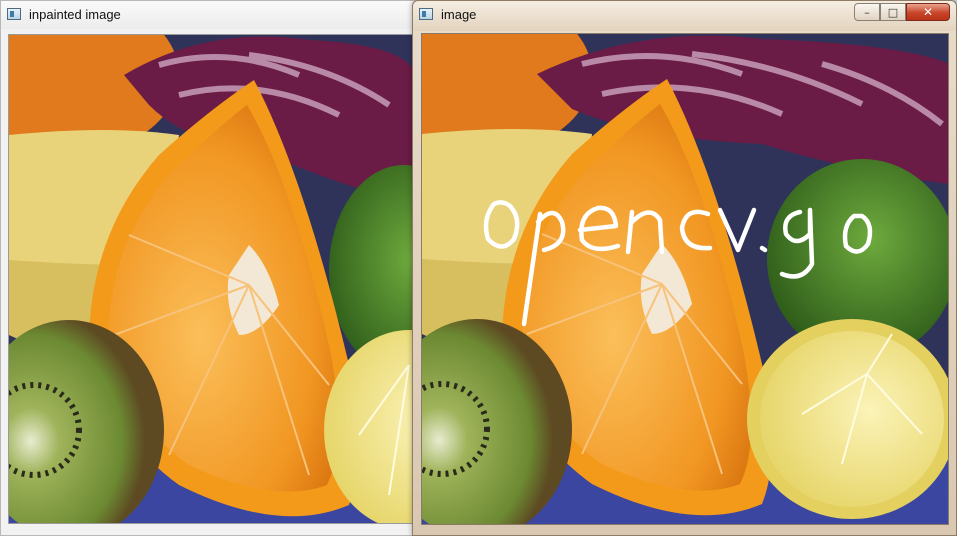  Describe the element at coordinates (684, 16) in the screenshot. I see `titlebar: image – □ ✕` at that location.